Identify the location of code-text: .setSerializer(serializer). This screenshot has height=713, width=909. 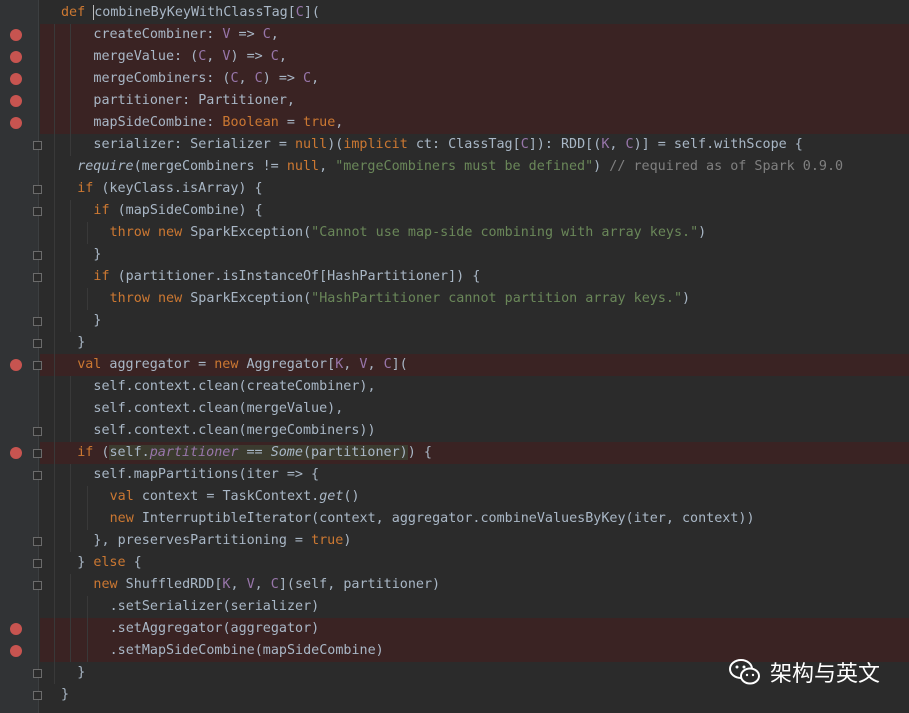
(214, 606).